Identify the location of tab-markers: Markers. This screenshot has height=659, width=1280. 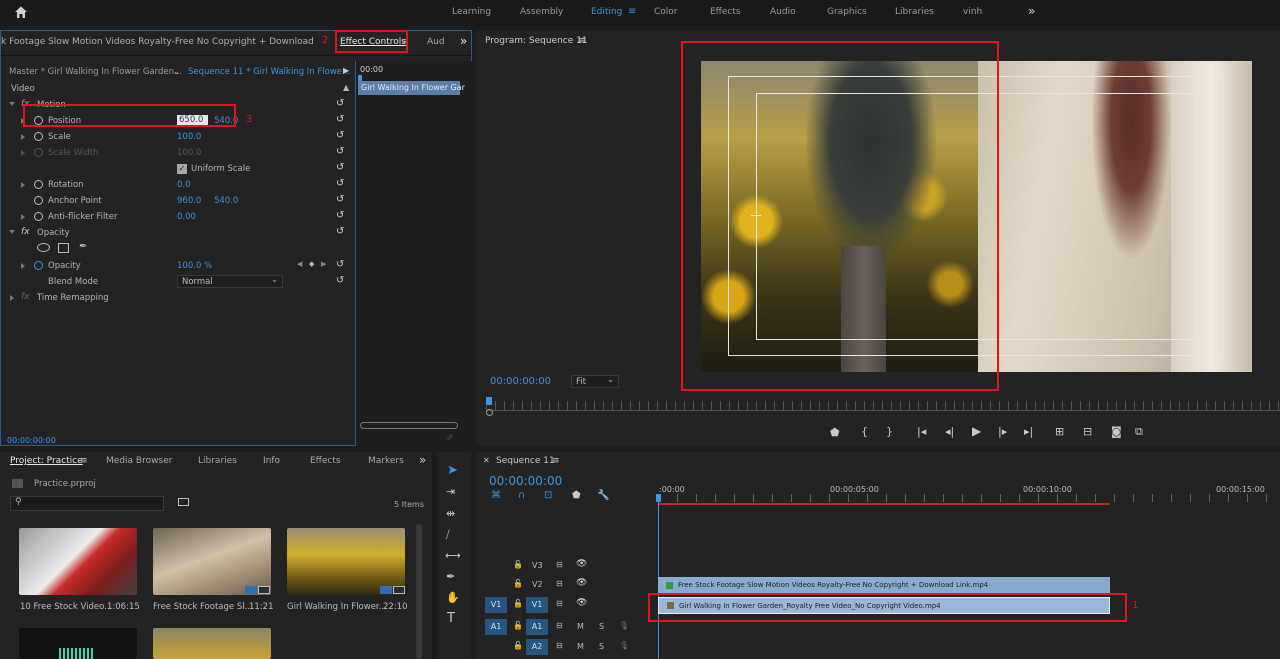
(386, 461).